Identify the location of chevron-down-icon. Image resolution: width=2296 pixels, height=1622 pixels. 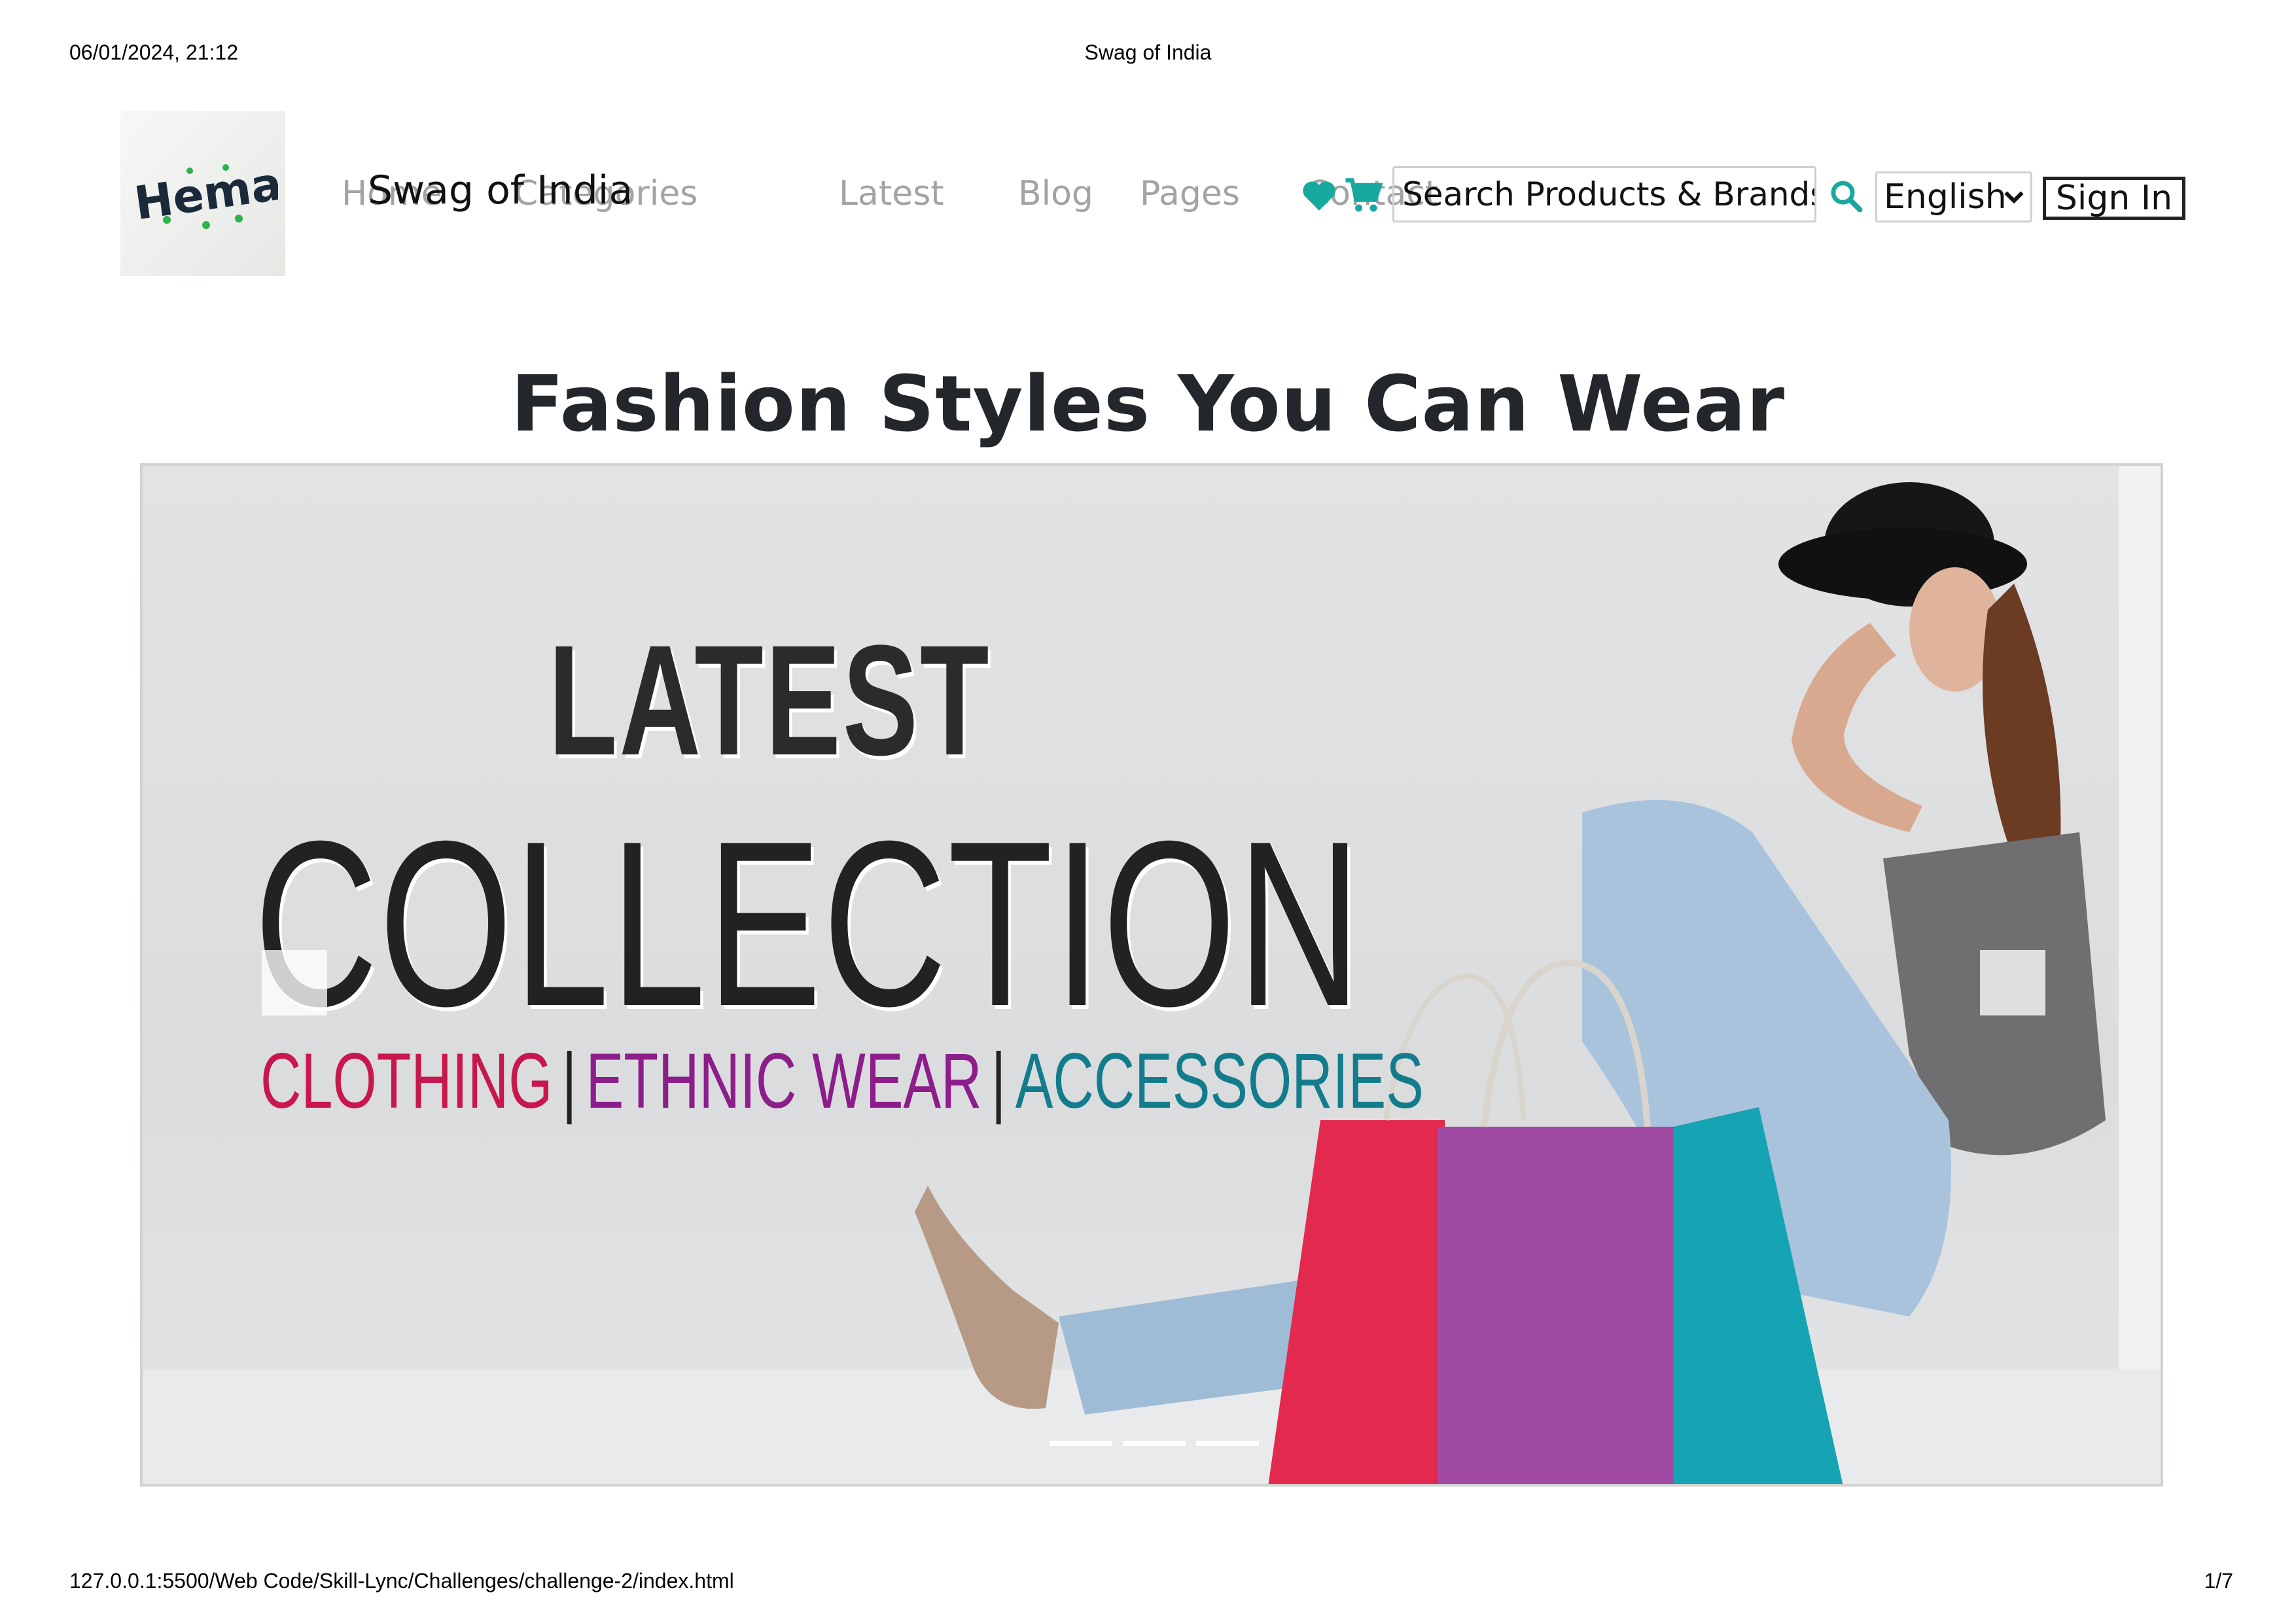
(2014, 197).